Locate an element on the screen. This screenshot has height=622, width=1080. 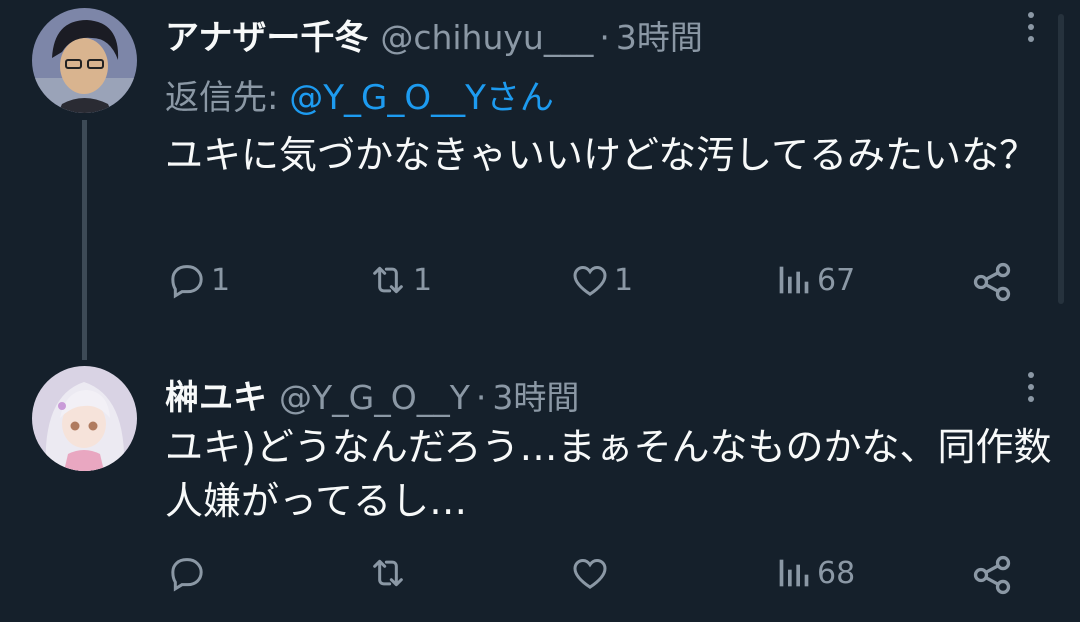
action-bar: 1 1 1 67 is located at coordinates (605, 285).